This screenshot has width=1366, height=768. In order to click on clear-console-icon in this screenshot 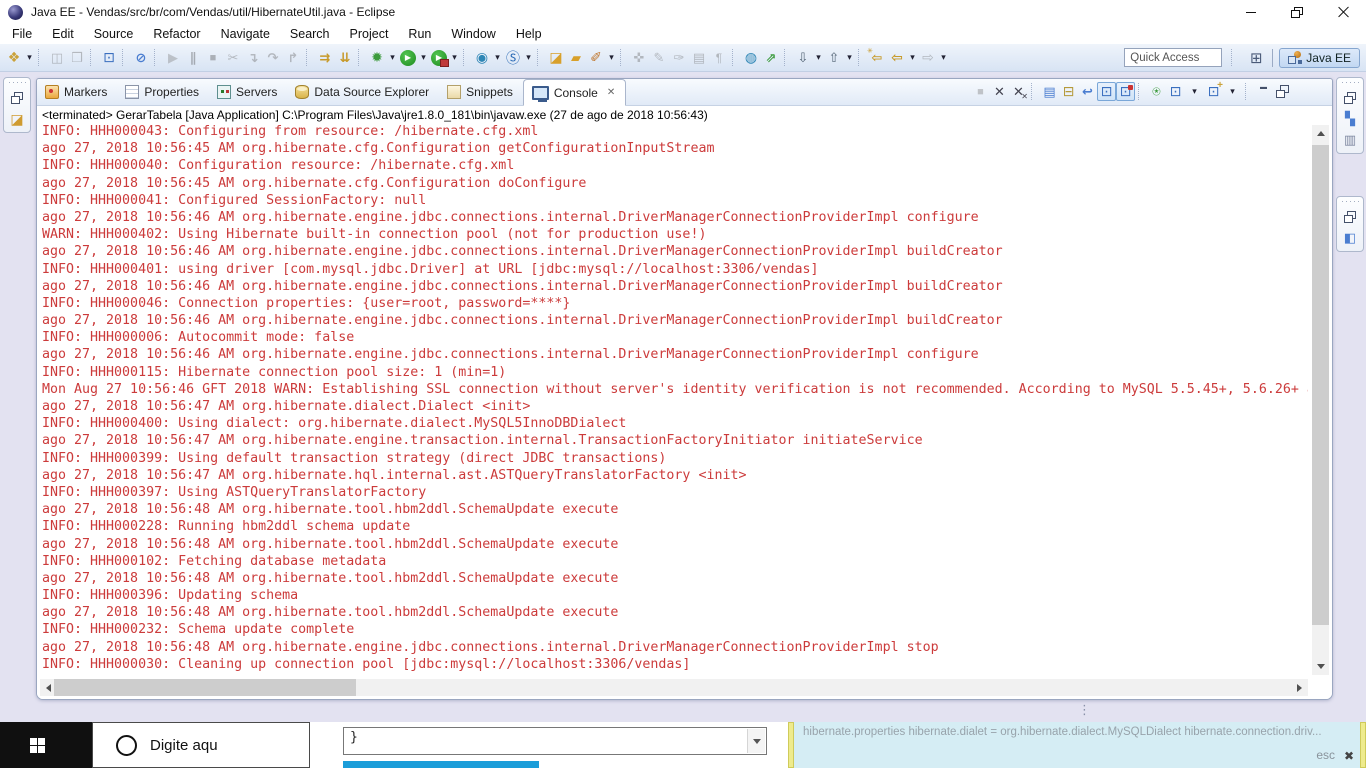, I will do `click(1049, 91)`.